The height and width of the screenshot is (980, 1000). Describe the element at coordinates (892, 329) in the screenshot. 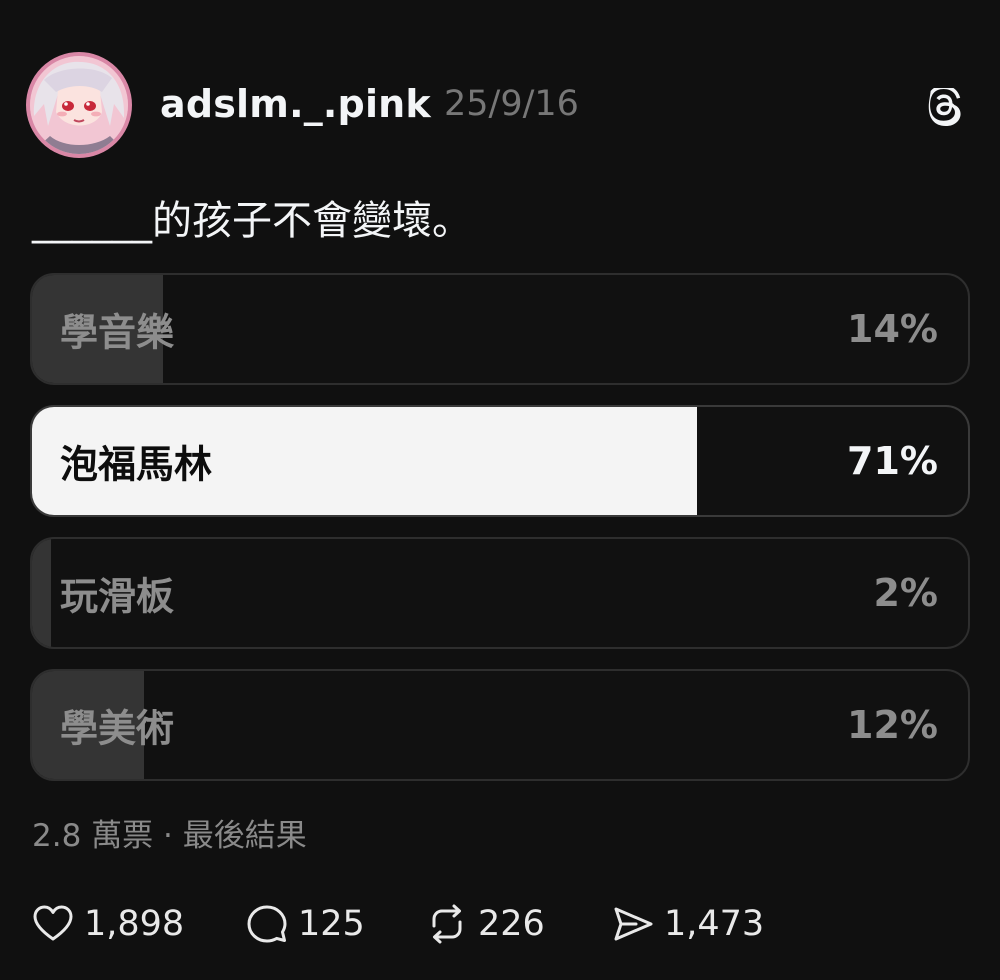

I see `poll-option-1-percent: 14%` at that location.